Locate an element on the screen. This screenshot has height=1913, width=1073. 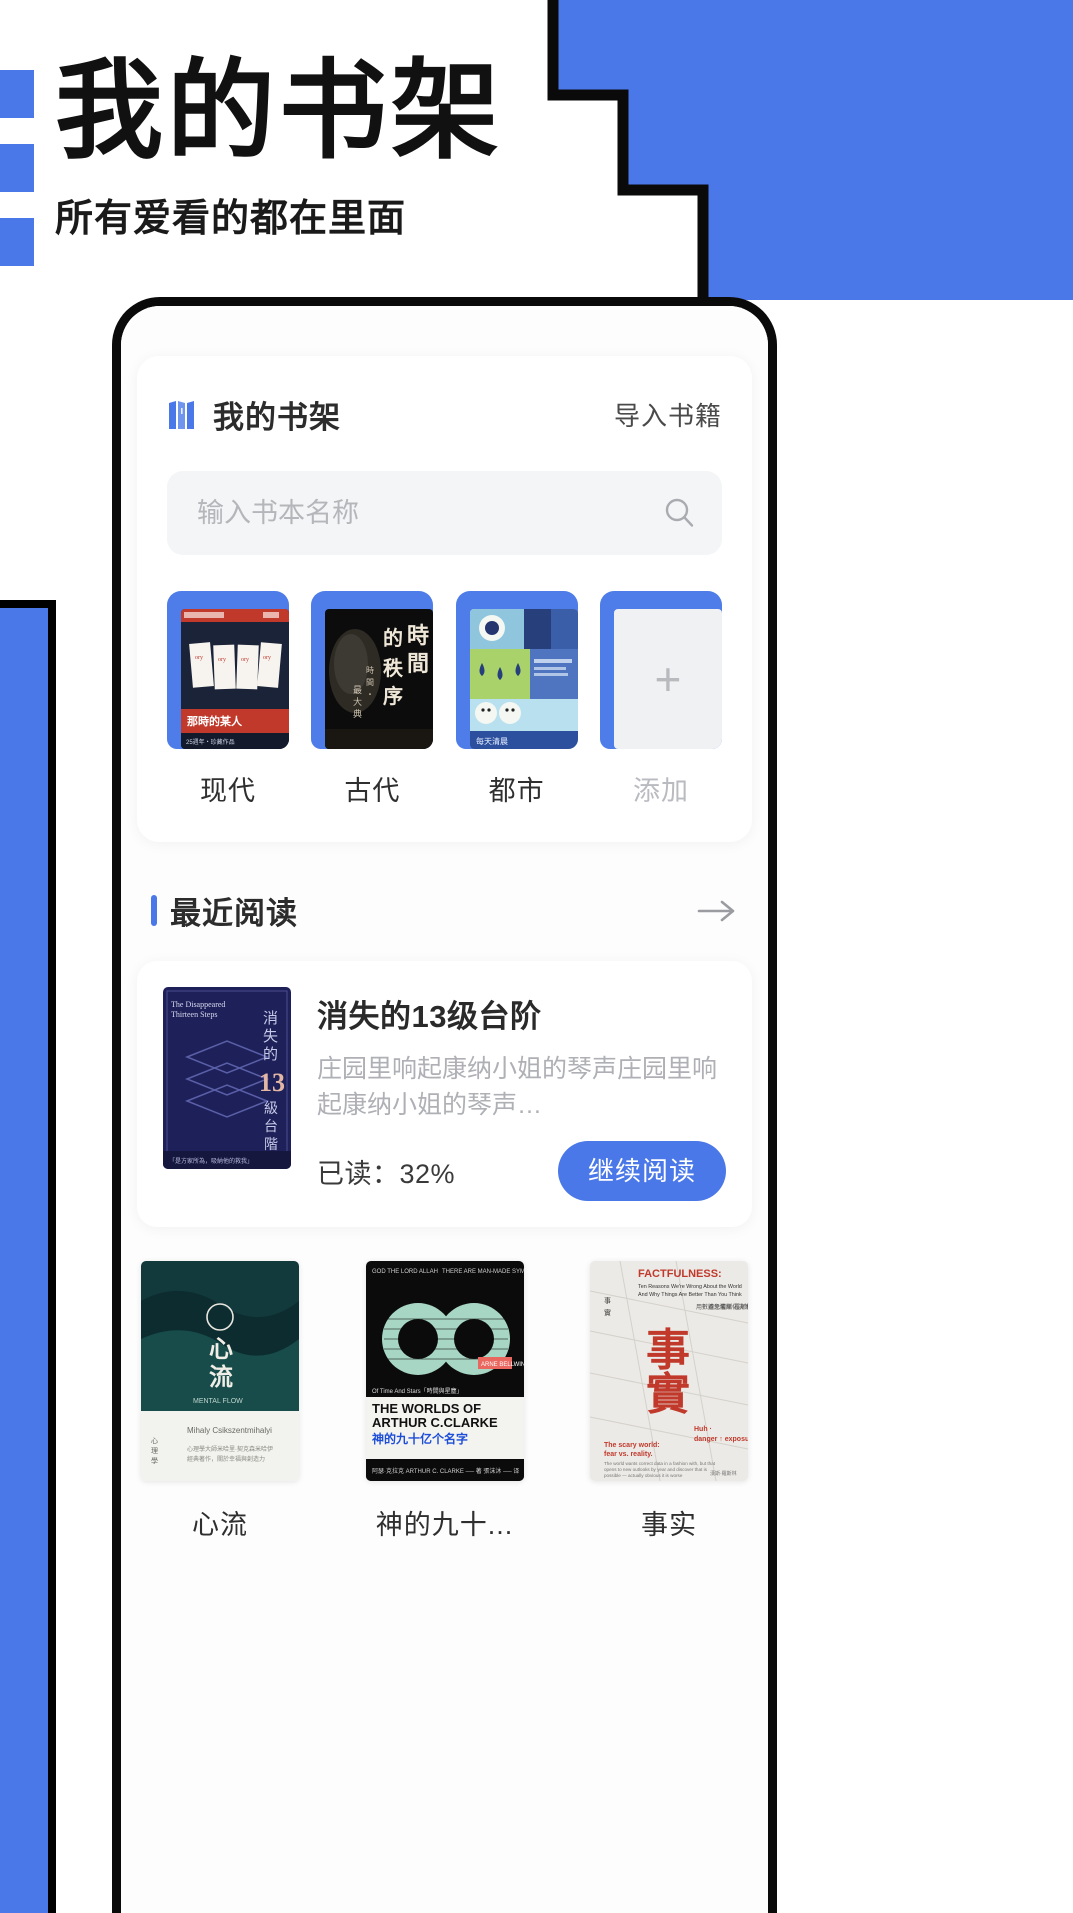
category-thumb: 每天清晨 is located at coordinates (516, 670).